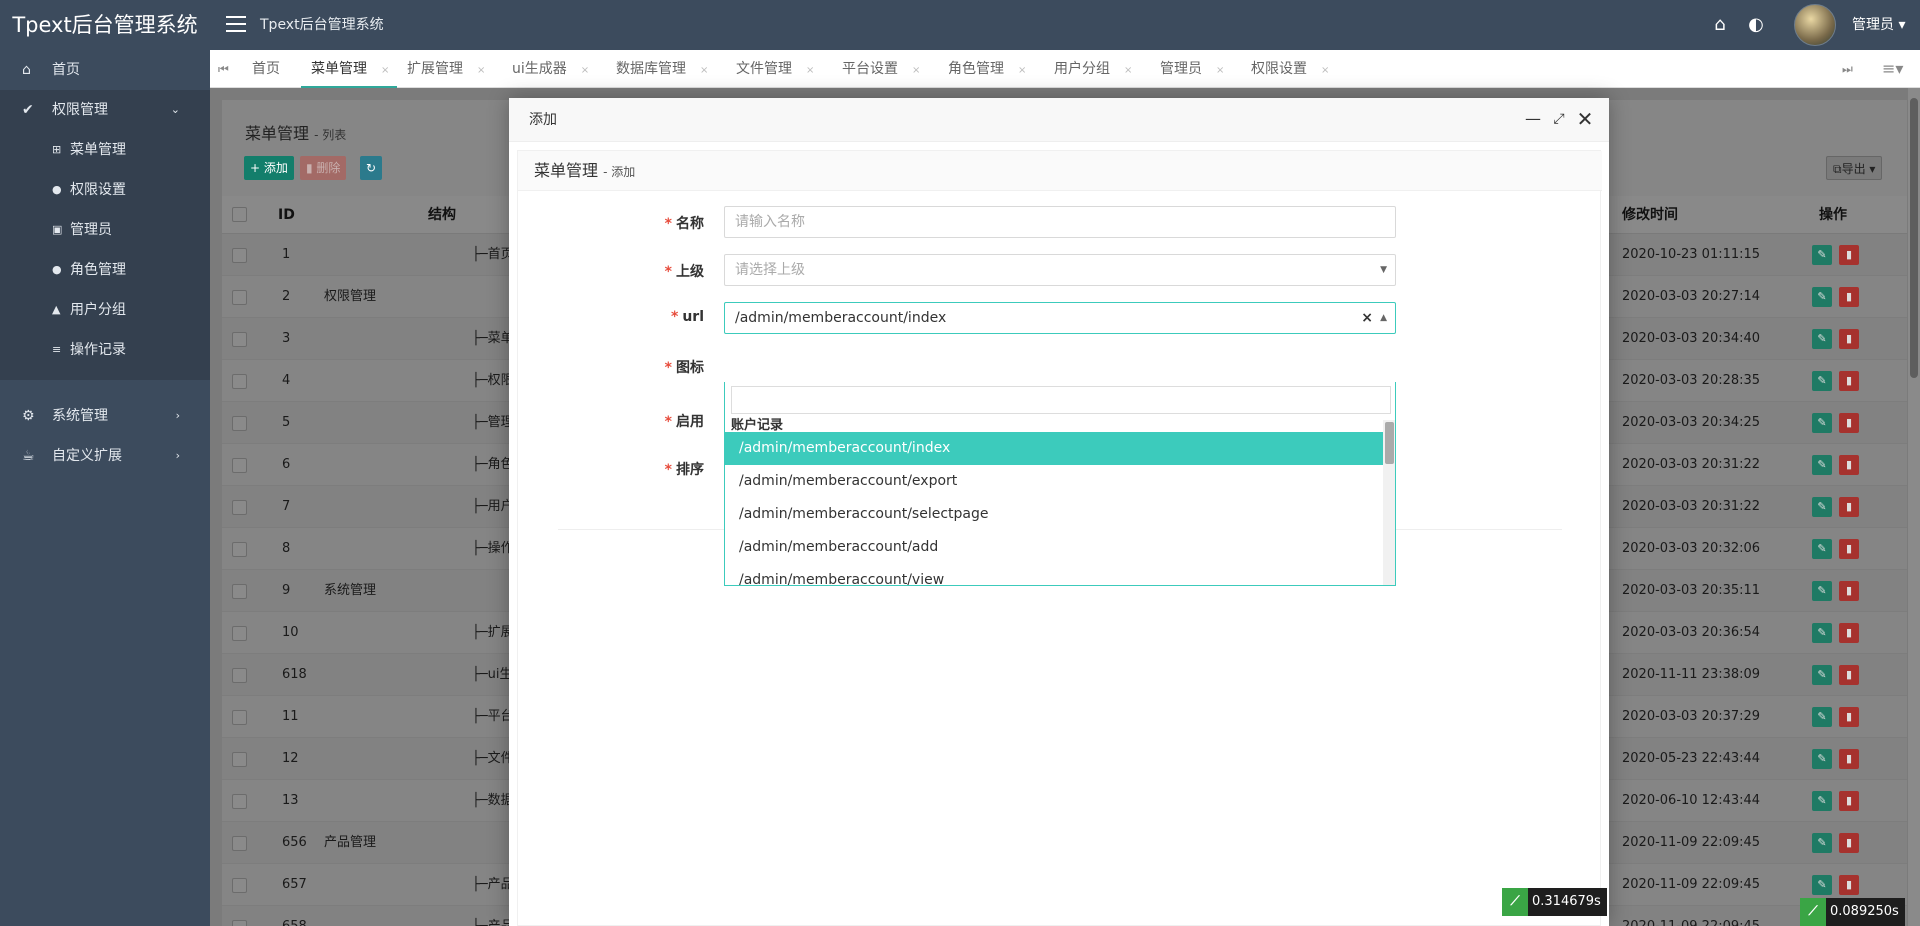  I want to click on tab-scroll-first-icon: ⏮, so click(223, 69).